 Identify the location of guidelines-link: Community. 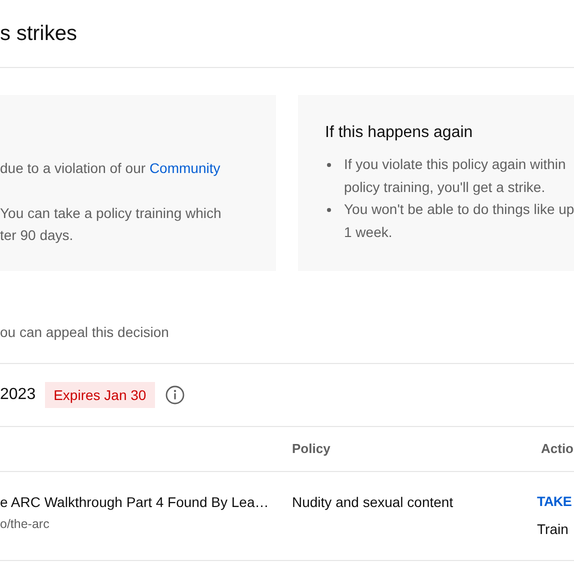
(184, 168).